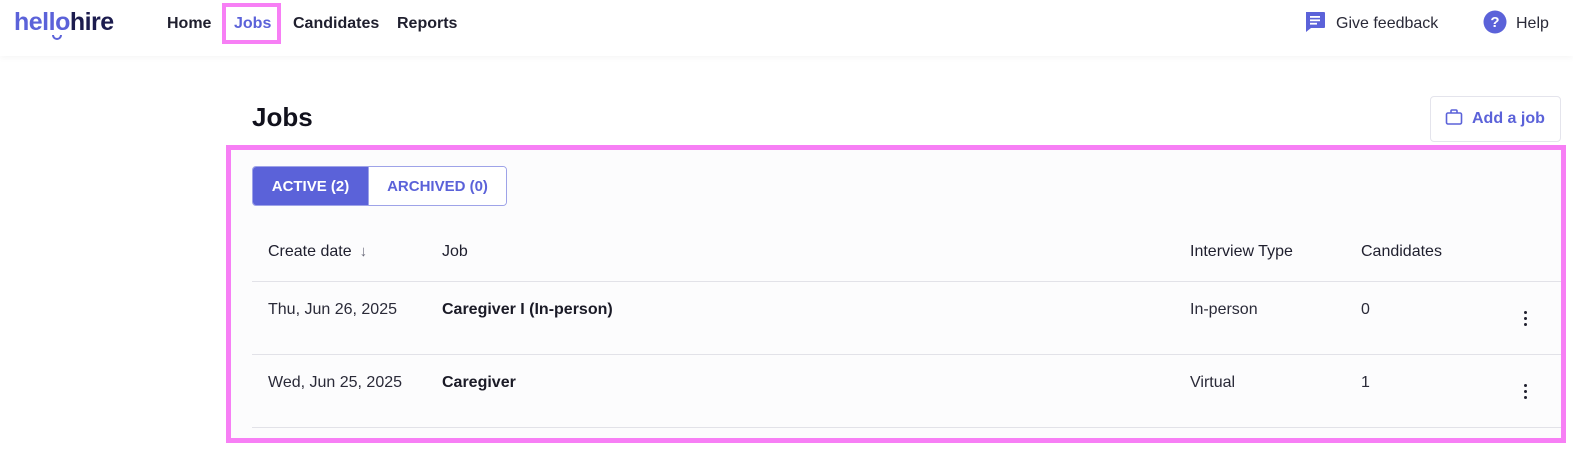 This screenshot has height=460, width=1573. I want to click on hellohire-logo: hellohire, so click(64, 22).